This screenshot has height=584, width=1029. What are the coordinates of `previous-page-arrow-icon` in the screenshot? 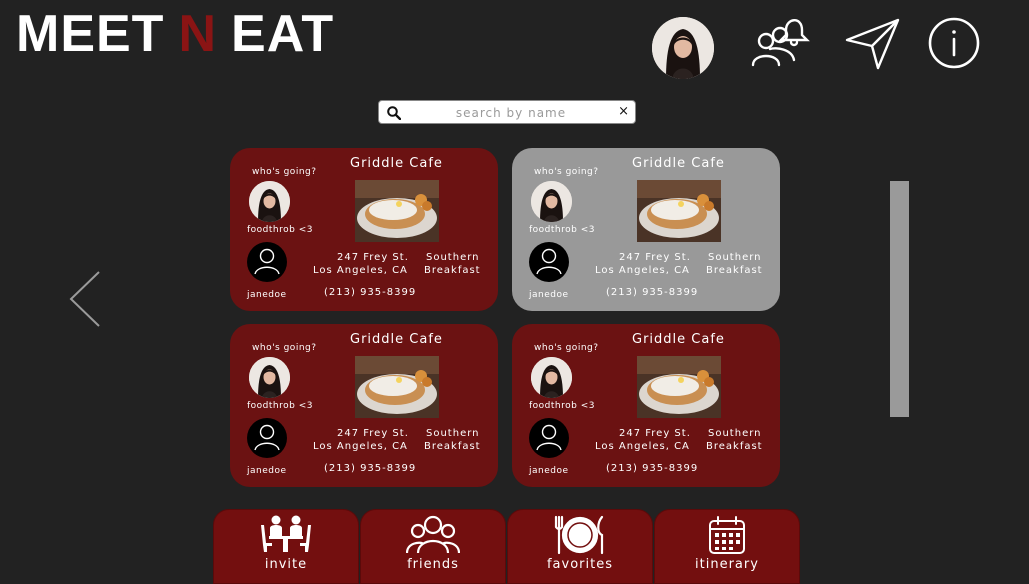 It's located at (85, 301).